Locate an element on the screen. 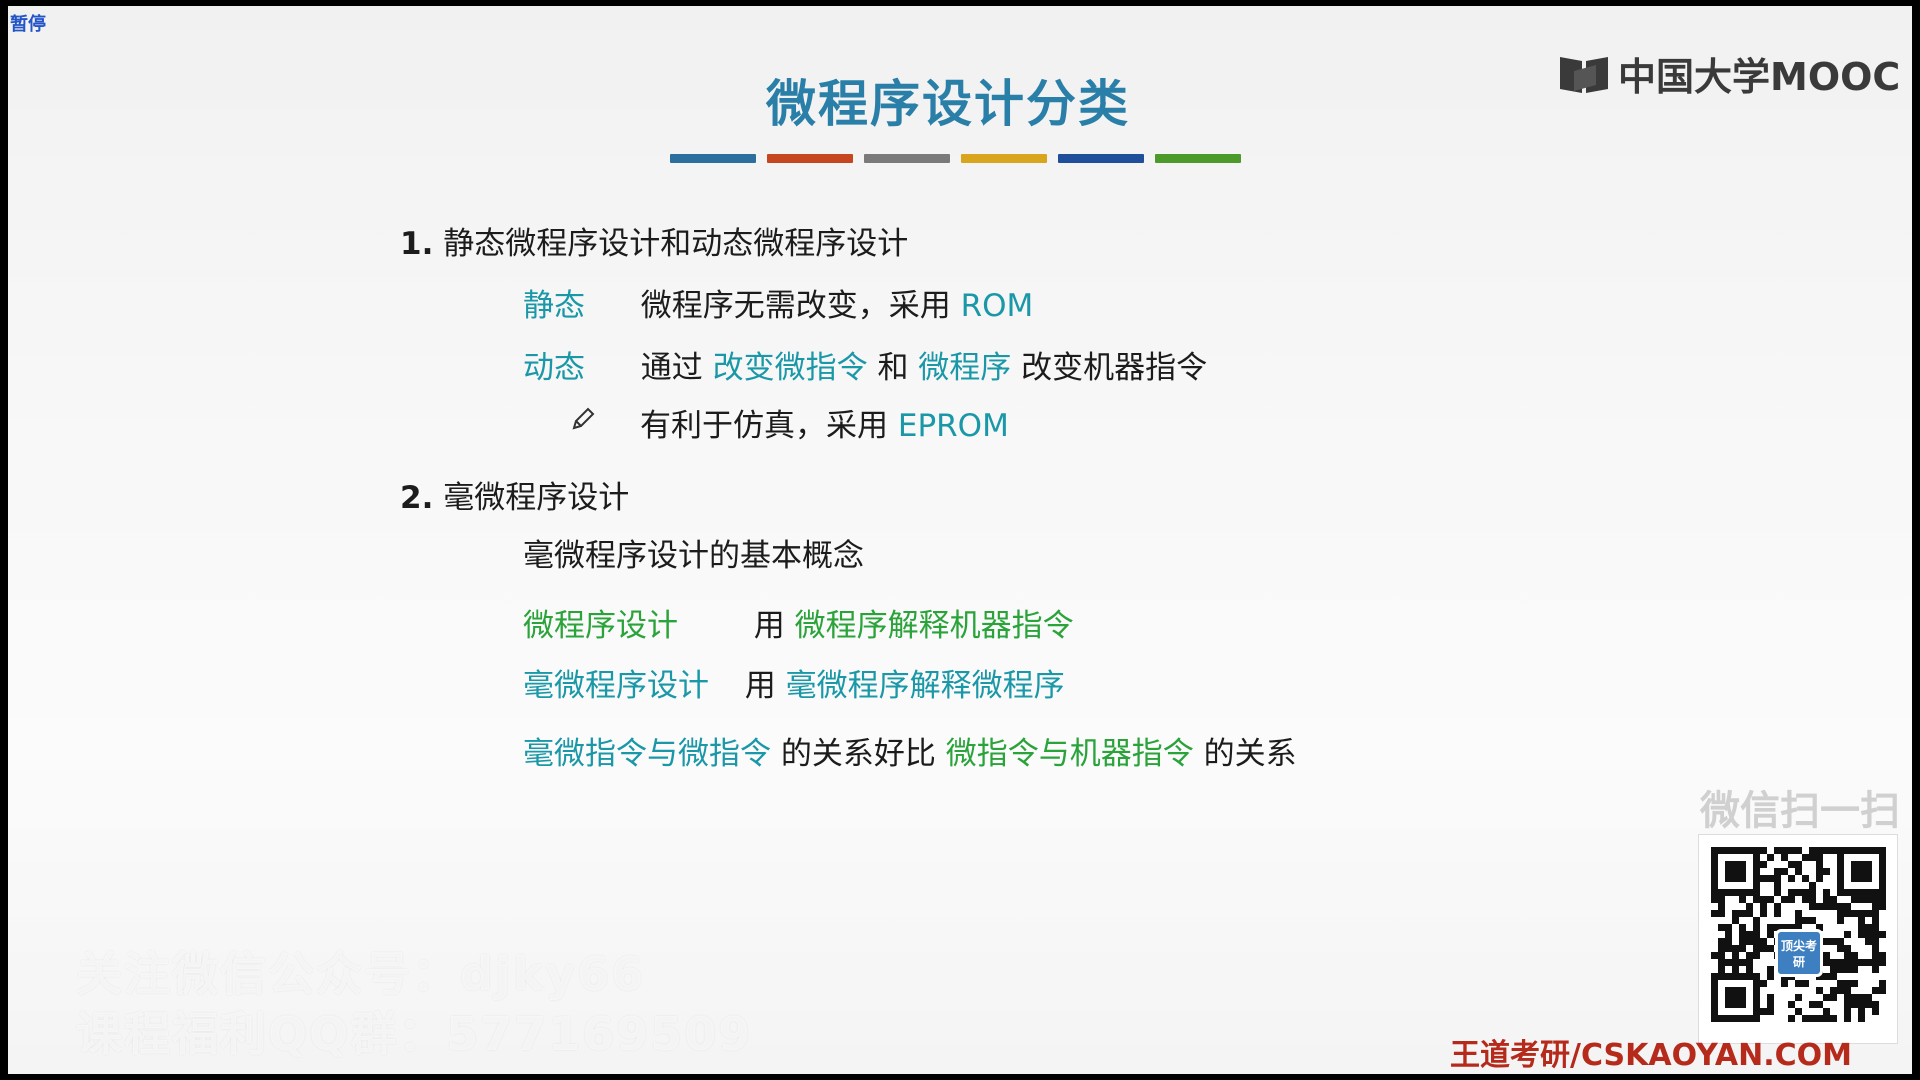  row3-part4: 的关系 is located at coordinates (1250, 754).